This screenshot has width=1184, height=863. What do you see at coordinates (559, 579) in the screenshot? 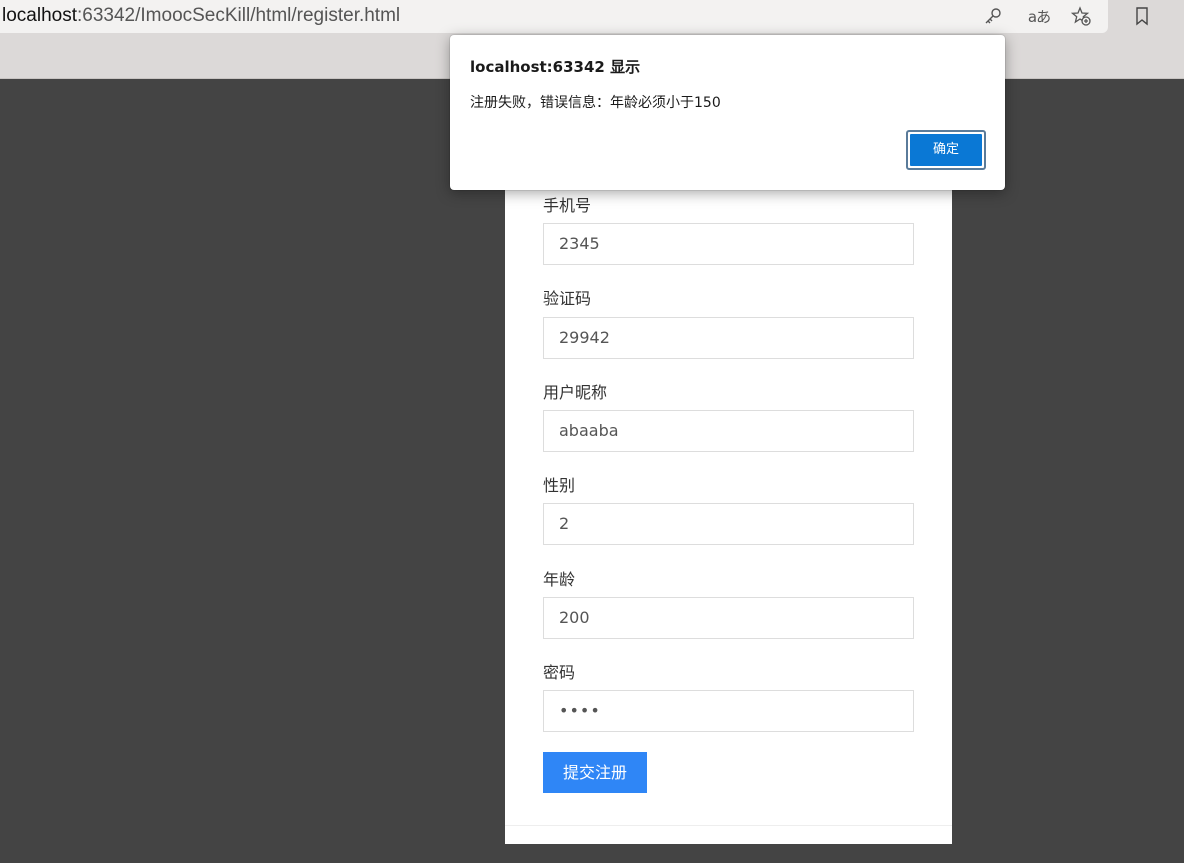
I see `age-label: 年龄` at bounding box center [559, 579].